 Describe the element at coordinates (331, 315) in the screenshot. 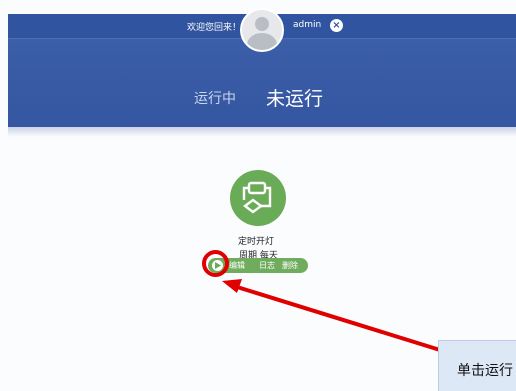

I see `annotation-arrow` at that location.